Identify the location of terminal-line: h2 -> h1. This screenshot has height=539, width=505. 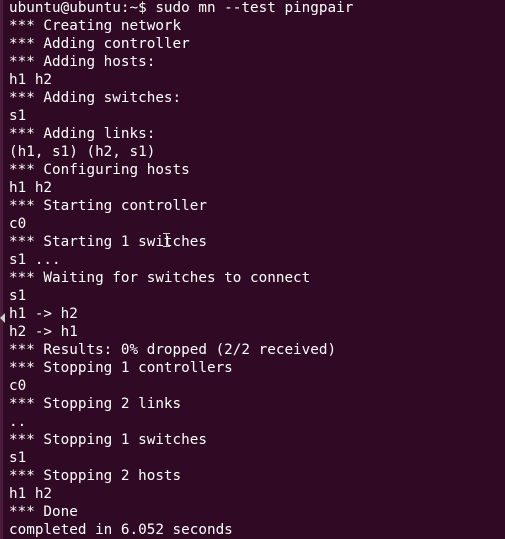
(43, 332).